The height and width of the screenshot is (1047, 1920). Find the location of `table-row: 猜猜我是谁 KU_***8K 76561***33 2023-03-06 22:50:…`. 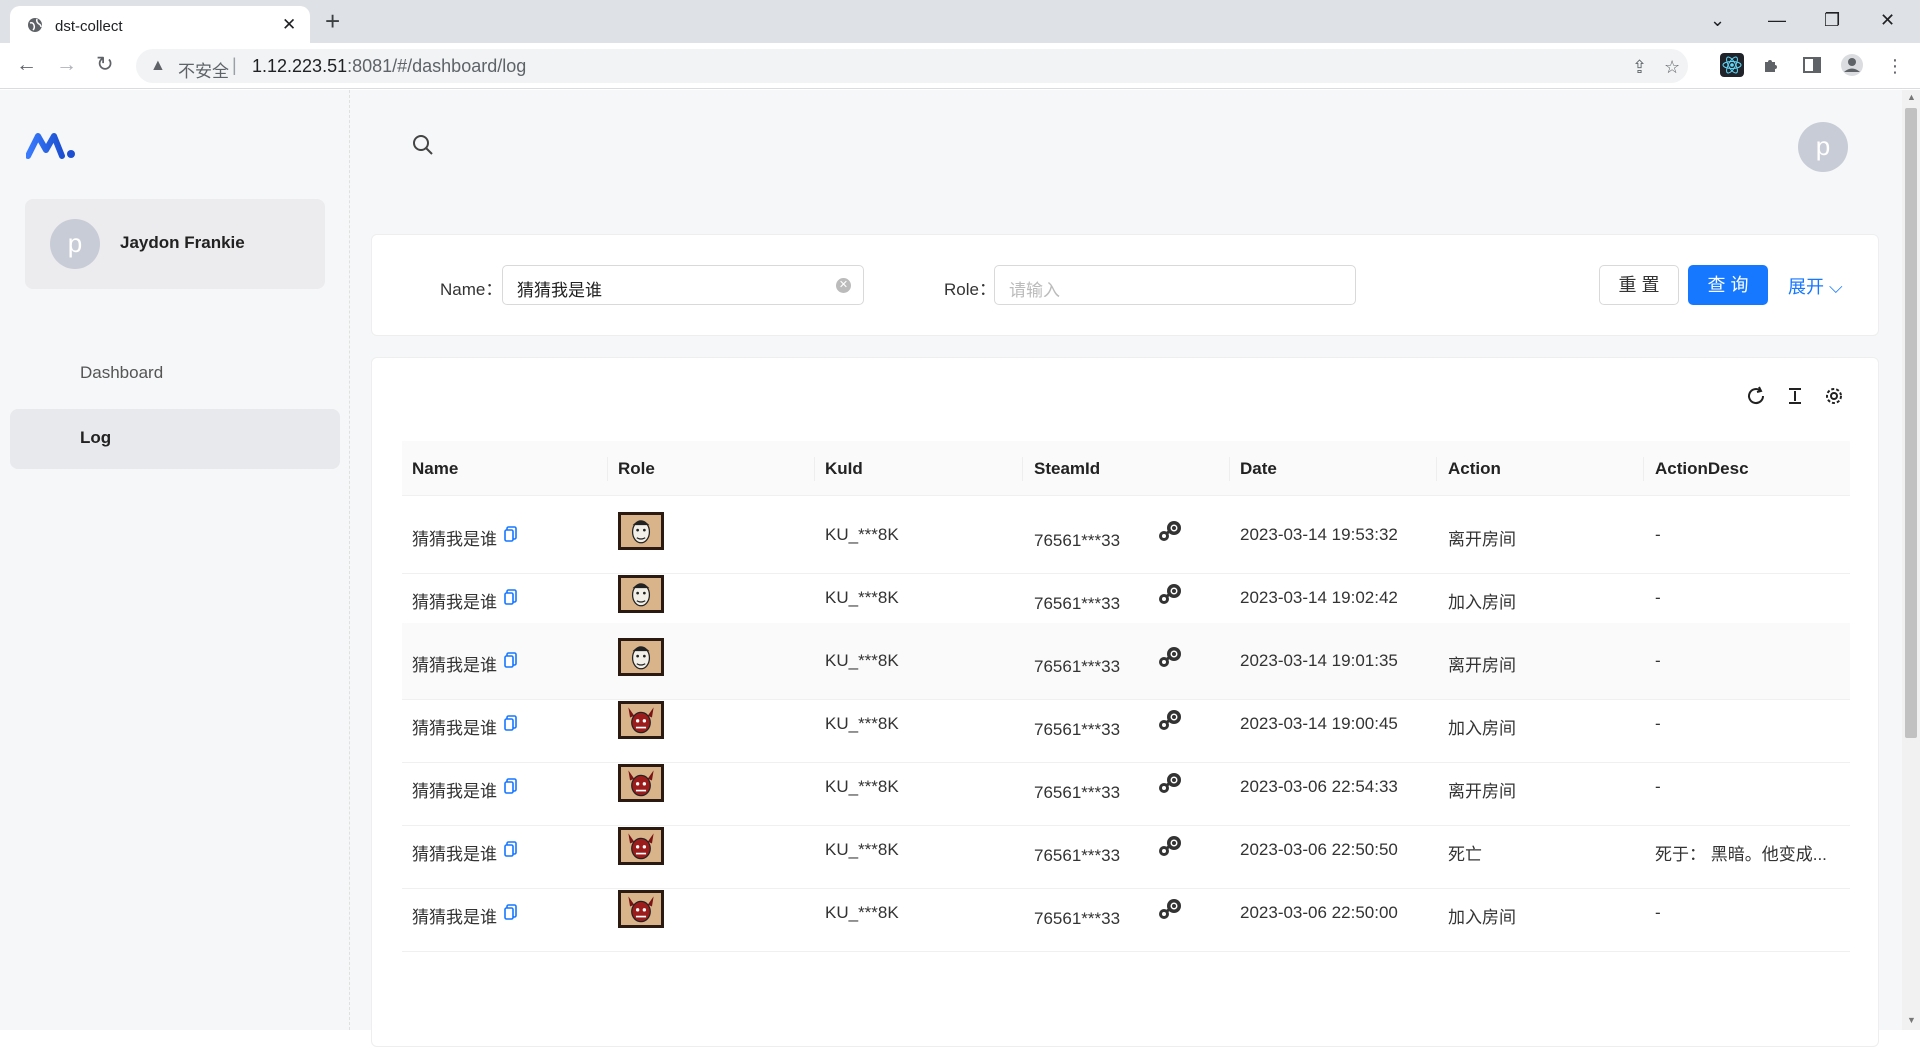

table-row: 猜猜我是谁 KU_***8K 76561***33 2023-03-06 22:50:… is located at coordinates (1126, 913).